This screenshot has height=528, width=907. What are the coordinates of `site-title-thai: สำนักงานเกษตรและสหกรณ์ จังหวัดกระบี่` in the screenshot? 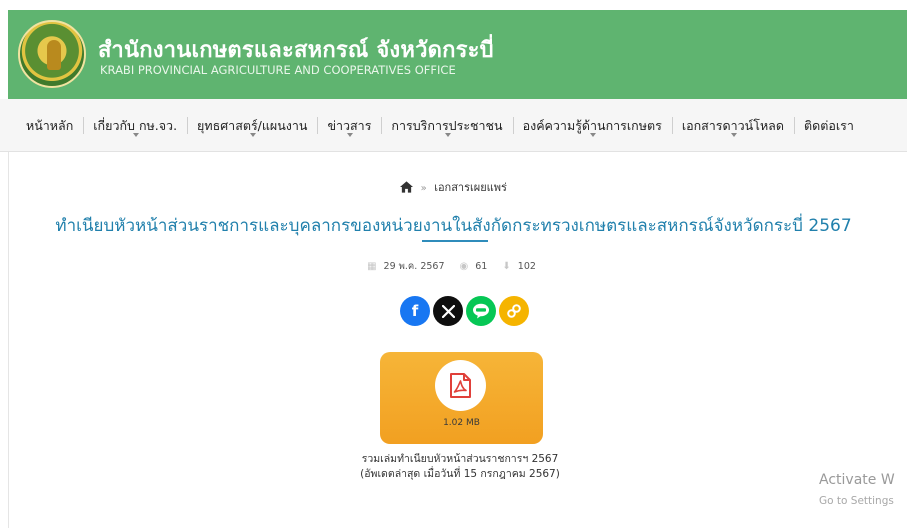 It's located at (296, 49).